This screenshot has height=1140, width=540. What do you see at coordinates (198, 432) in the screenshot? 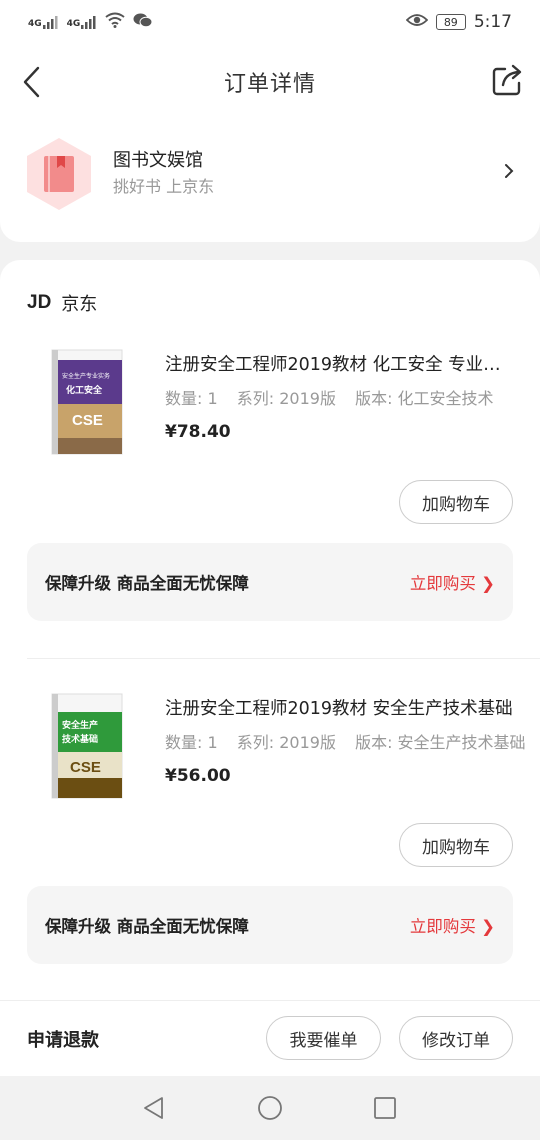
I see `product-price: ¥78.40` at bounding box center [198, 432].